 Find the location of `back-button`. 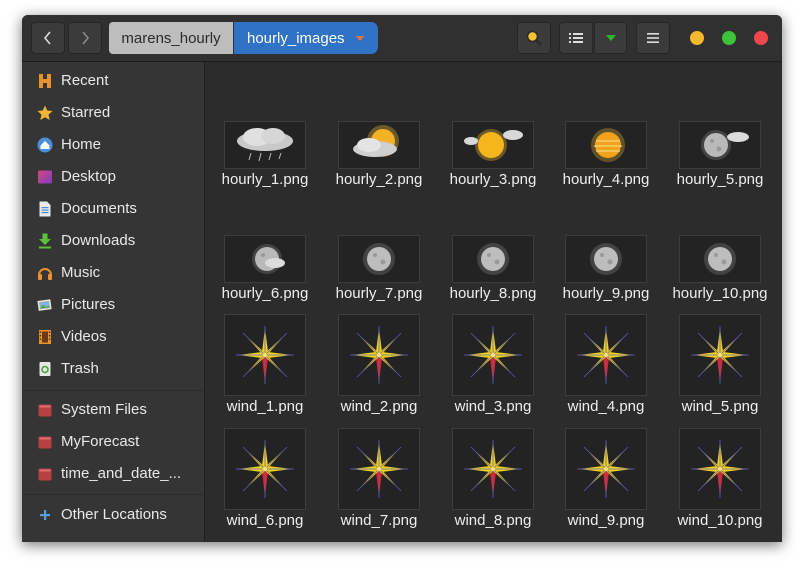

back-button is located at coordinates (48, 38).